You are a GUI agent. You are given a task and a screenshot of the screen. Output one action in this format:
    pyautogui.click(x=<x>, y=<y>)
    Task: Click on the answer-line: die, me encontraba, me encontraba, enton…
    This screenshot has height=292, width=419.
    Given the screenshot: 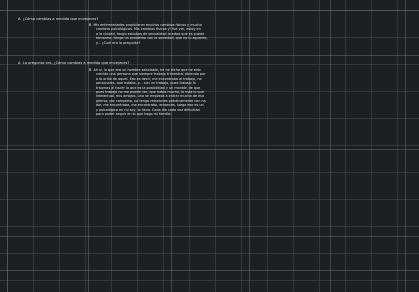 What is the action you would take?
    pyautogui.click(x=150, y=105)
    